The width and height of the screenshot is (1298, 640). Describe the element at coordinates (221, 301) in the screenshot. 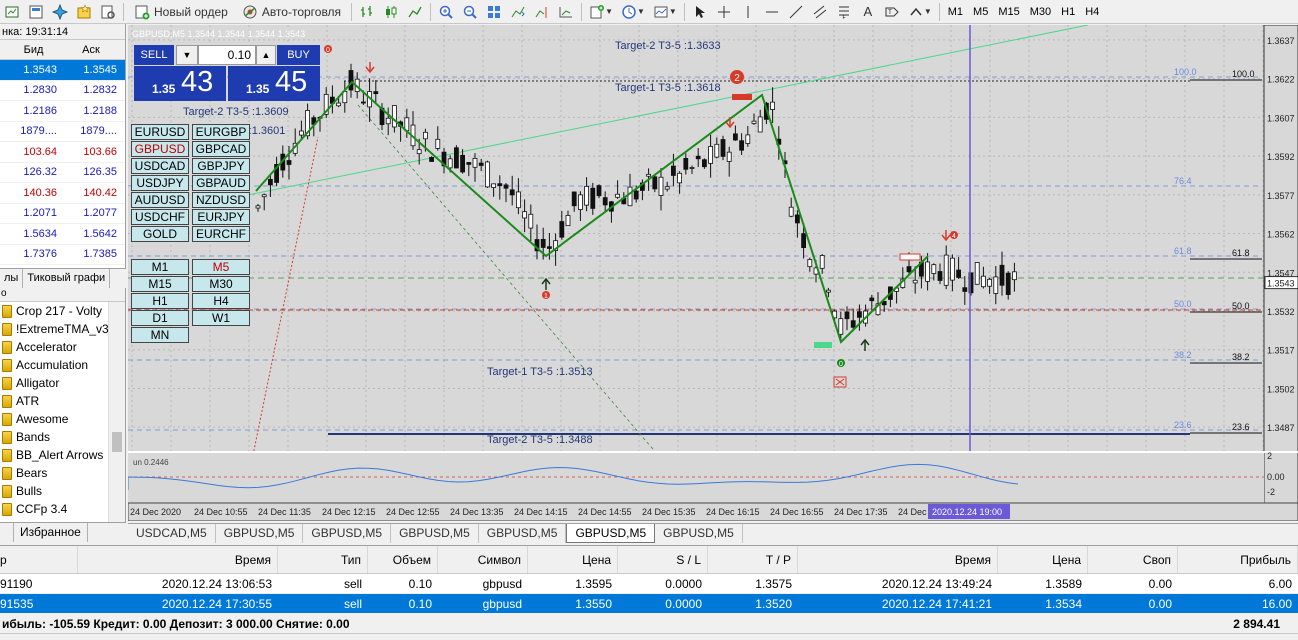

I see `timeframe-button-h4: H4` at that location.